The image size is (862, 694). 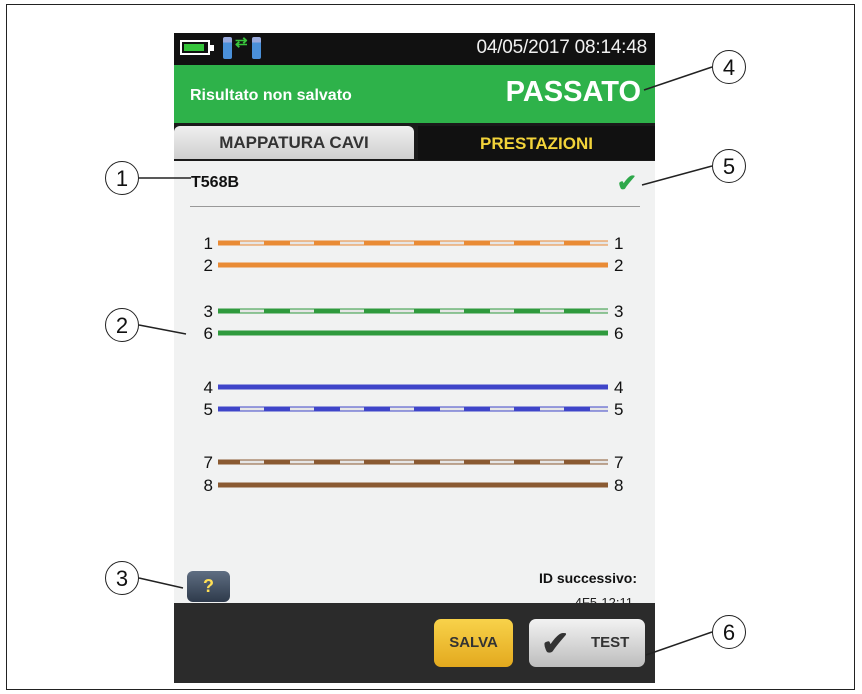 What do you see at coordinates (729, 67) in the screenshot?
I see `callout-4: 4` at bounding box center [729, 67].